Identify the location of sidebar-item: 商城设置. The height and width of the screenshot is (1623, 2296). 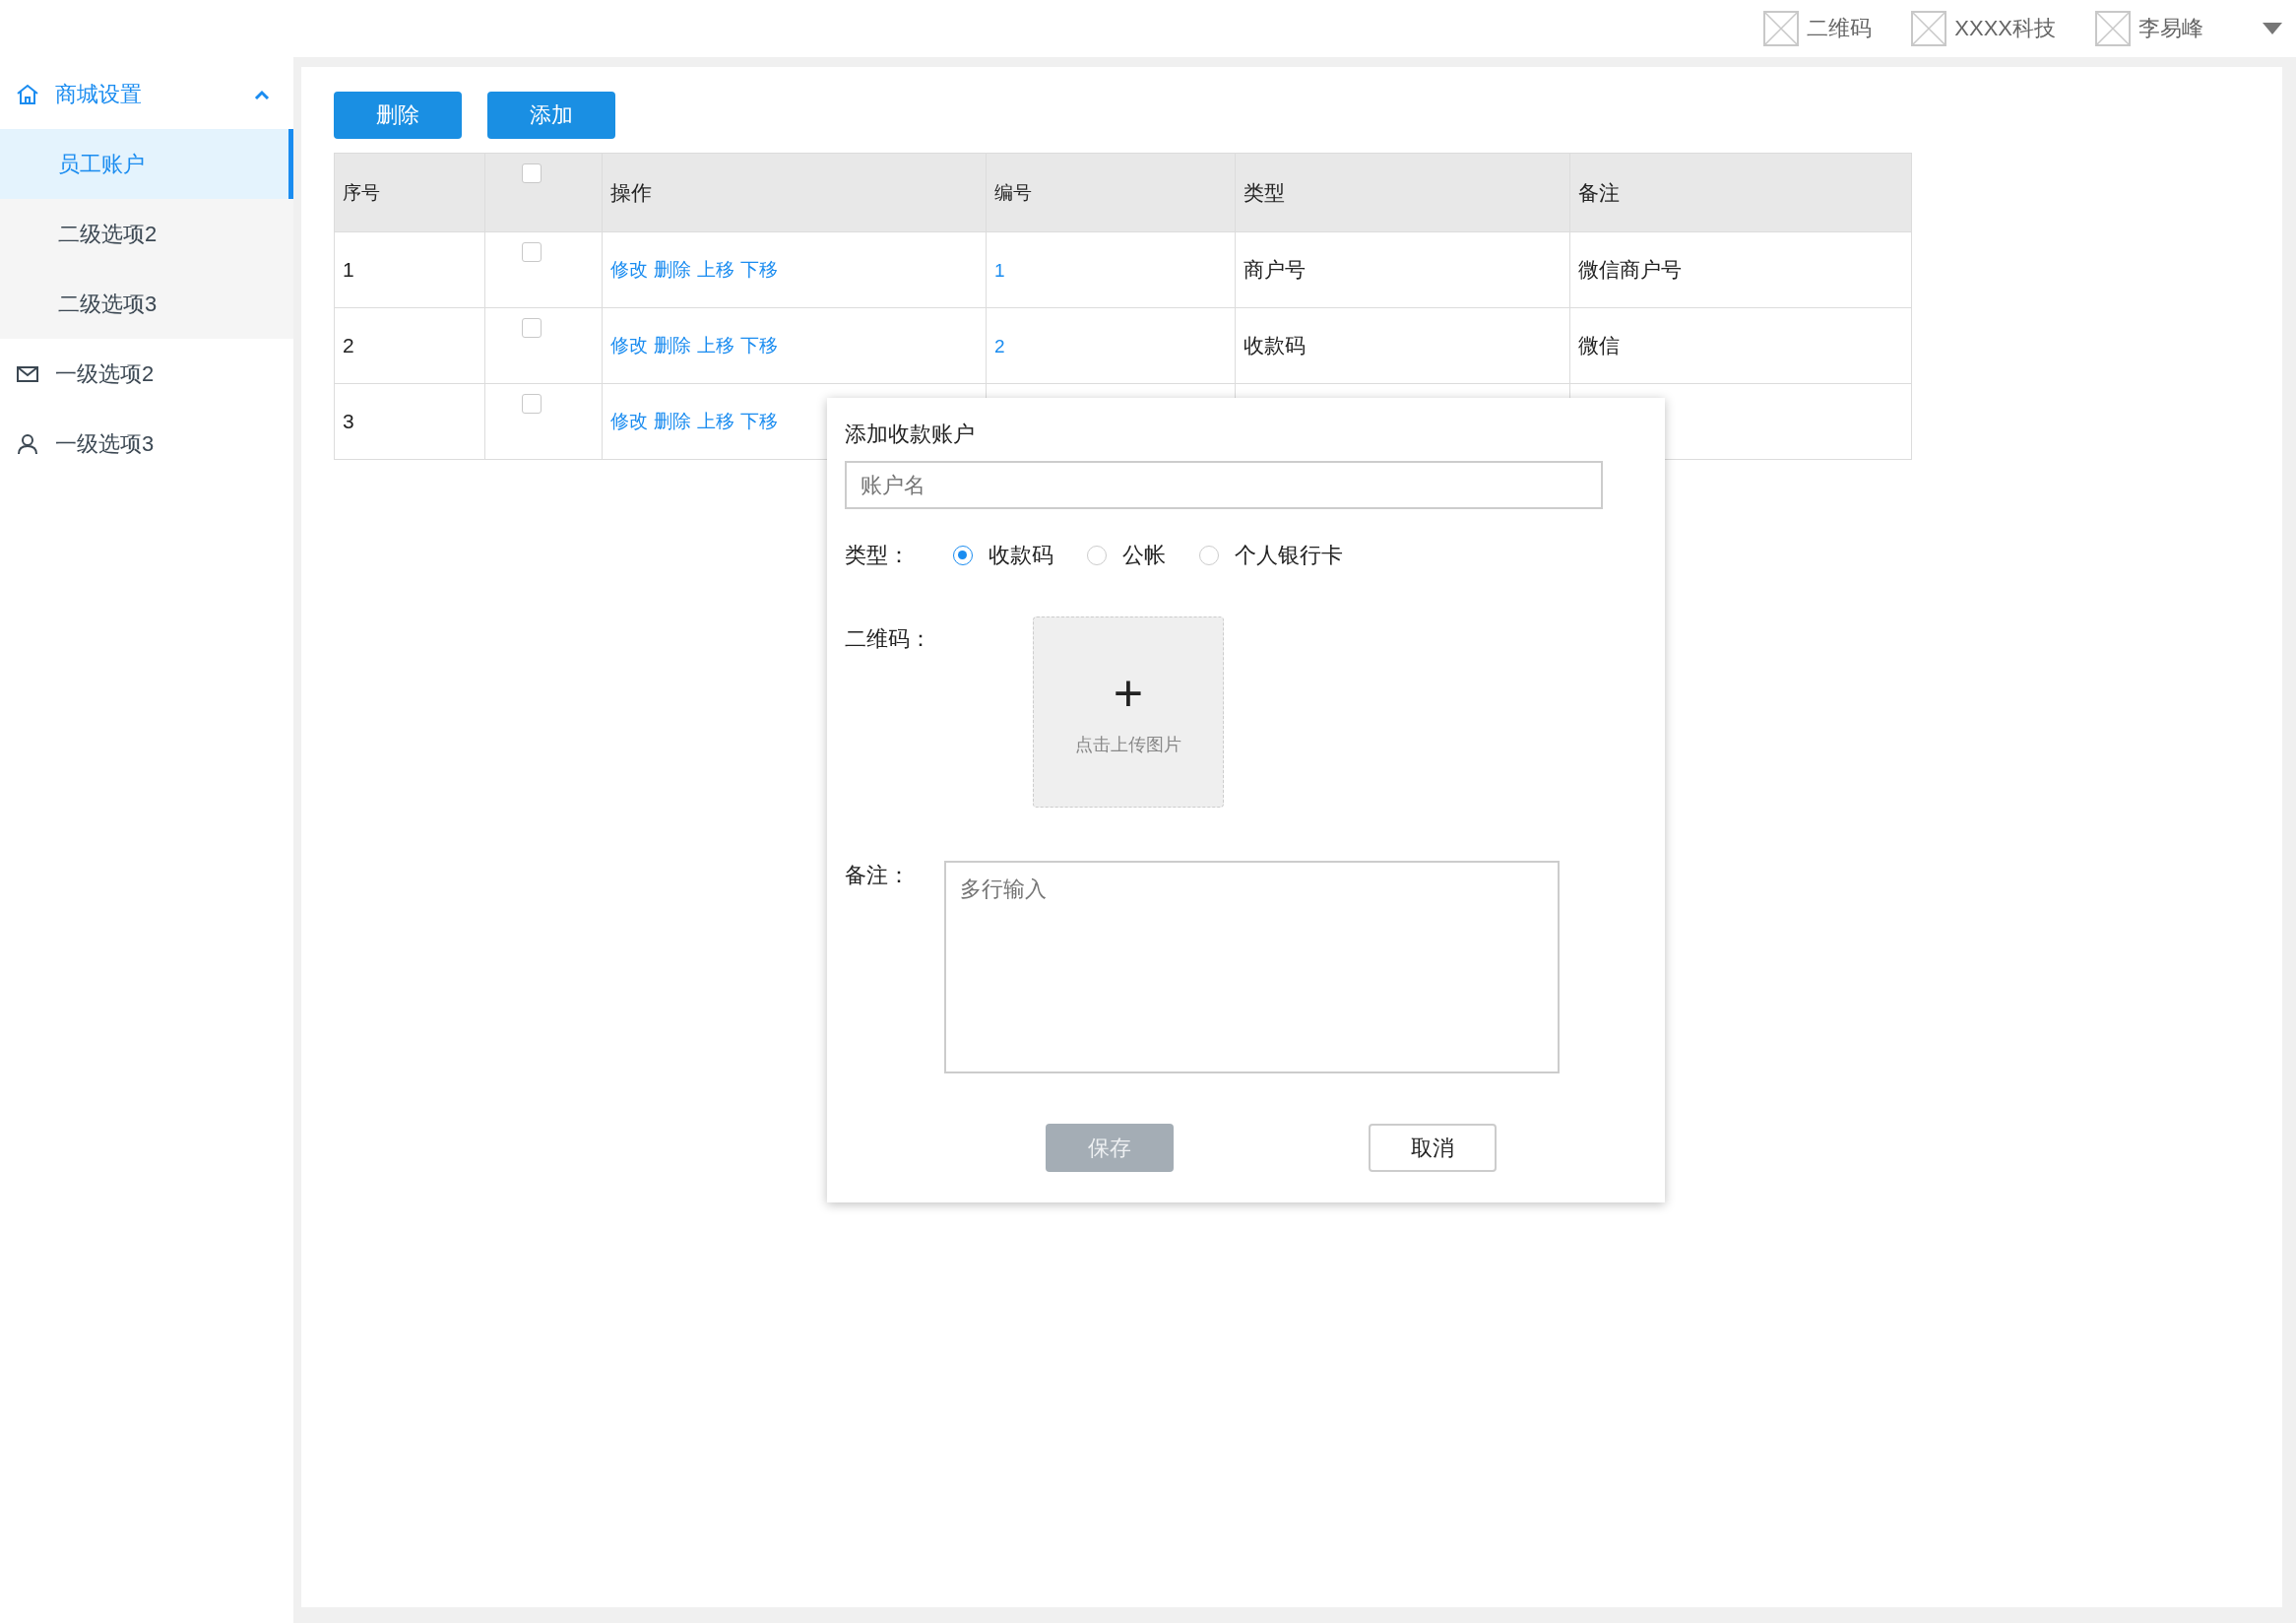
(146, 94).